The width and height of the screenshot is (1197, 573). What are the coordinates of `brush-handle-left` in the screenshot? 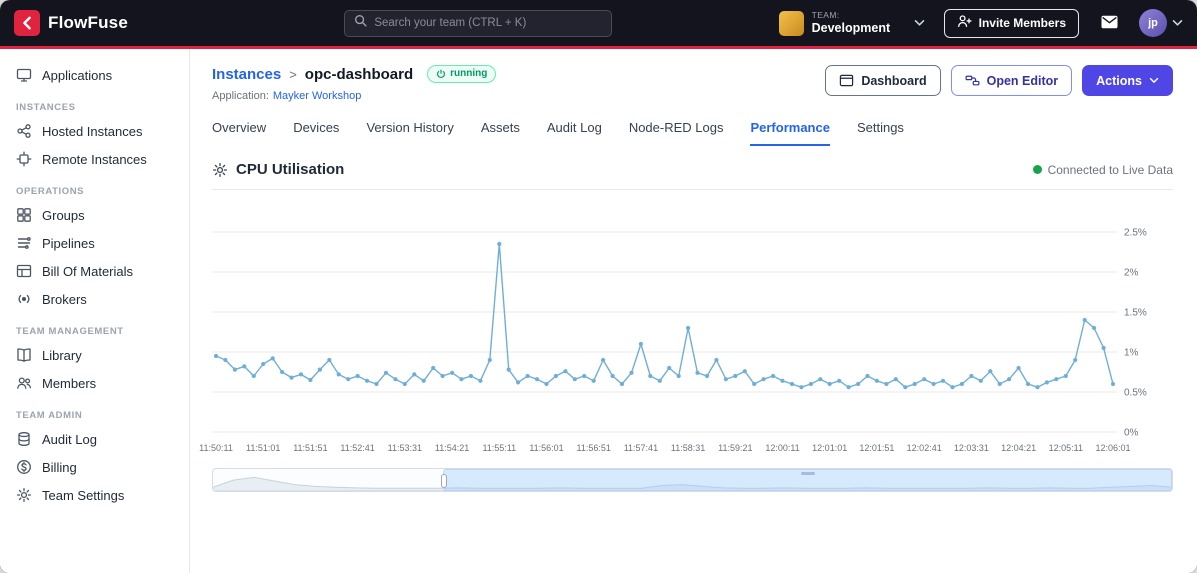 It's located at (444, 481).